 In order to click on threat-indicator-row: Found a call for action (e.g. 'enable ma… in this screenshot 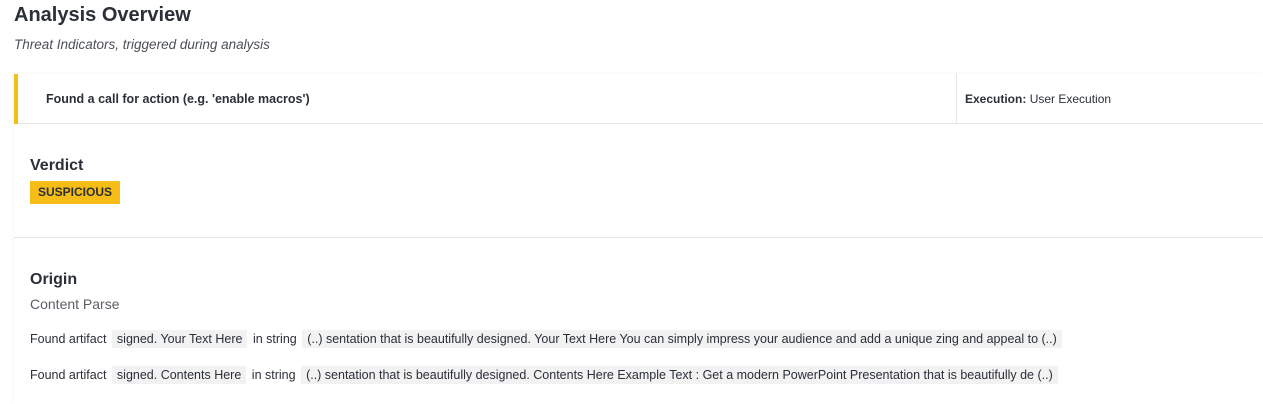, I will do `click(638, 99)`.